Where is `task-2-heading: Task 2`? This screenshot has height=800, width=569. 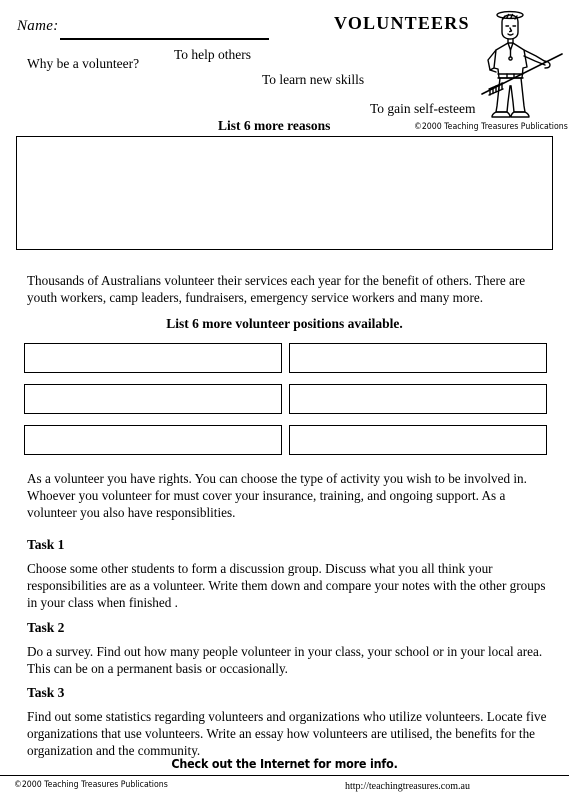
task-2-heading: Task 2 is located at coordinates (46, 627).